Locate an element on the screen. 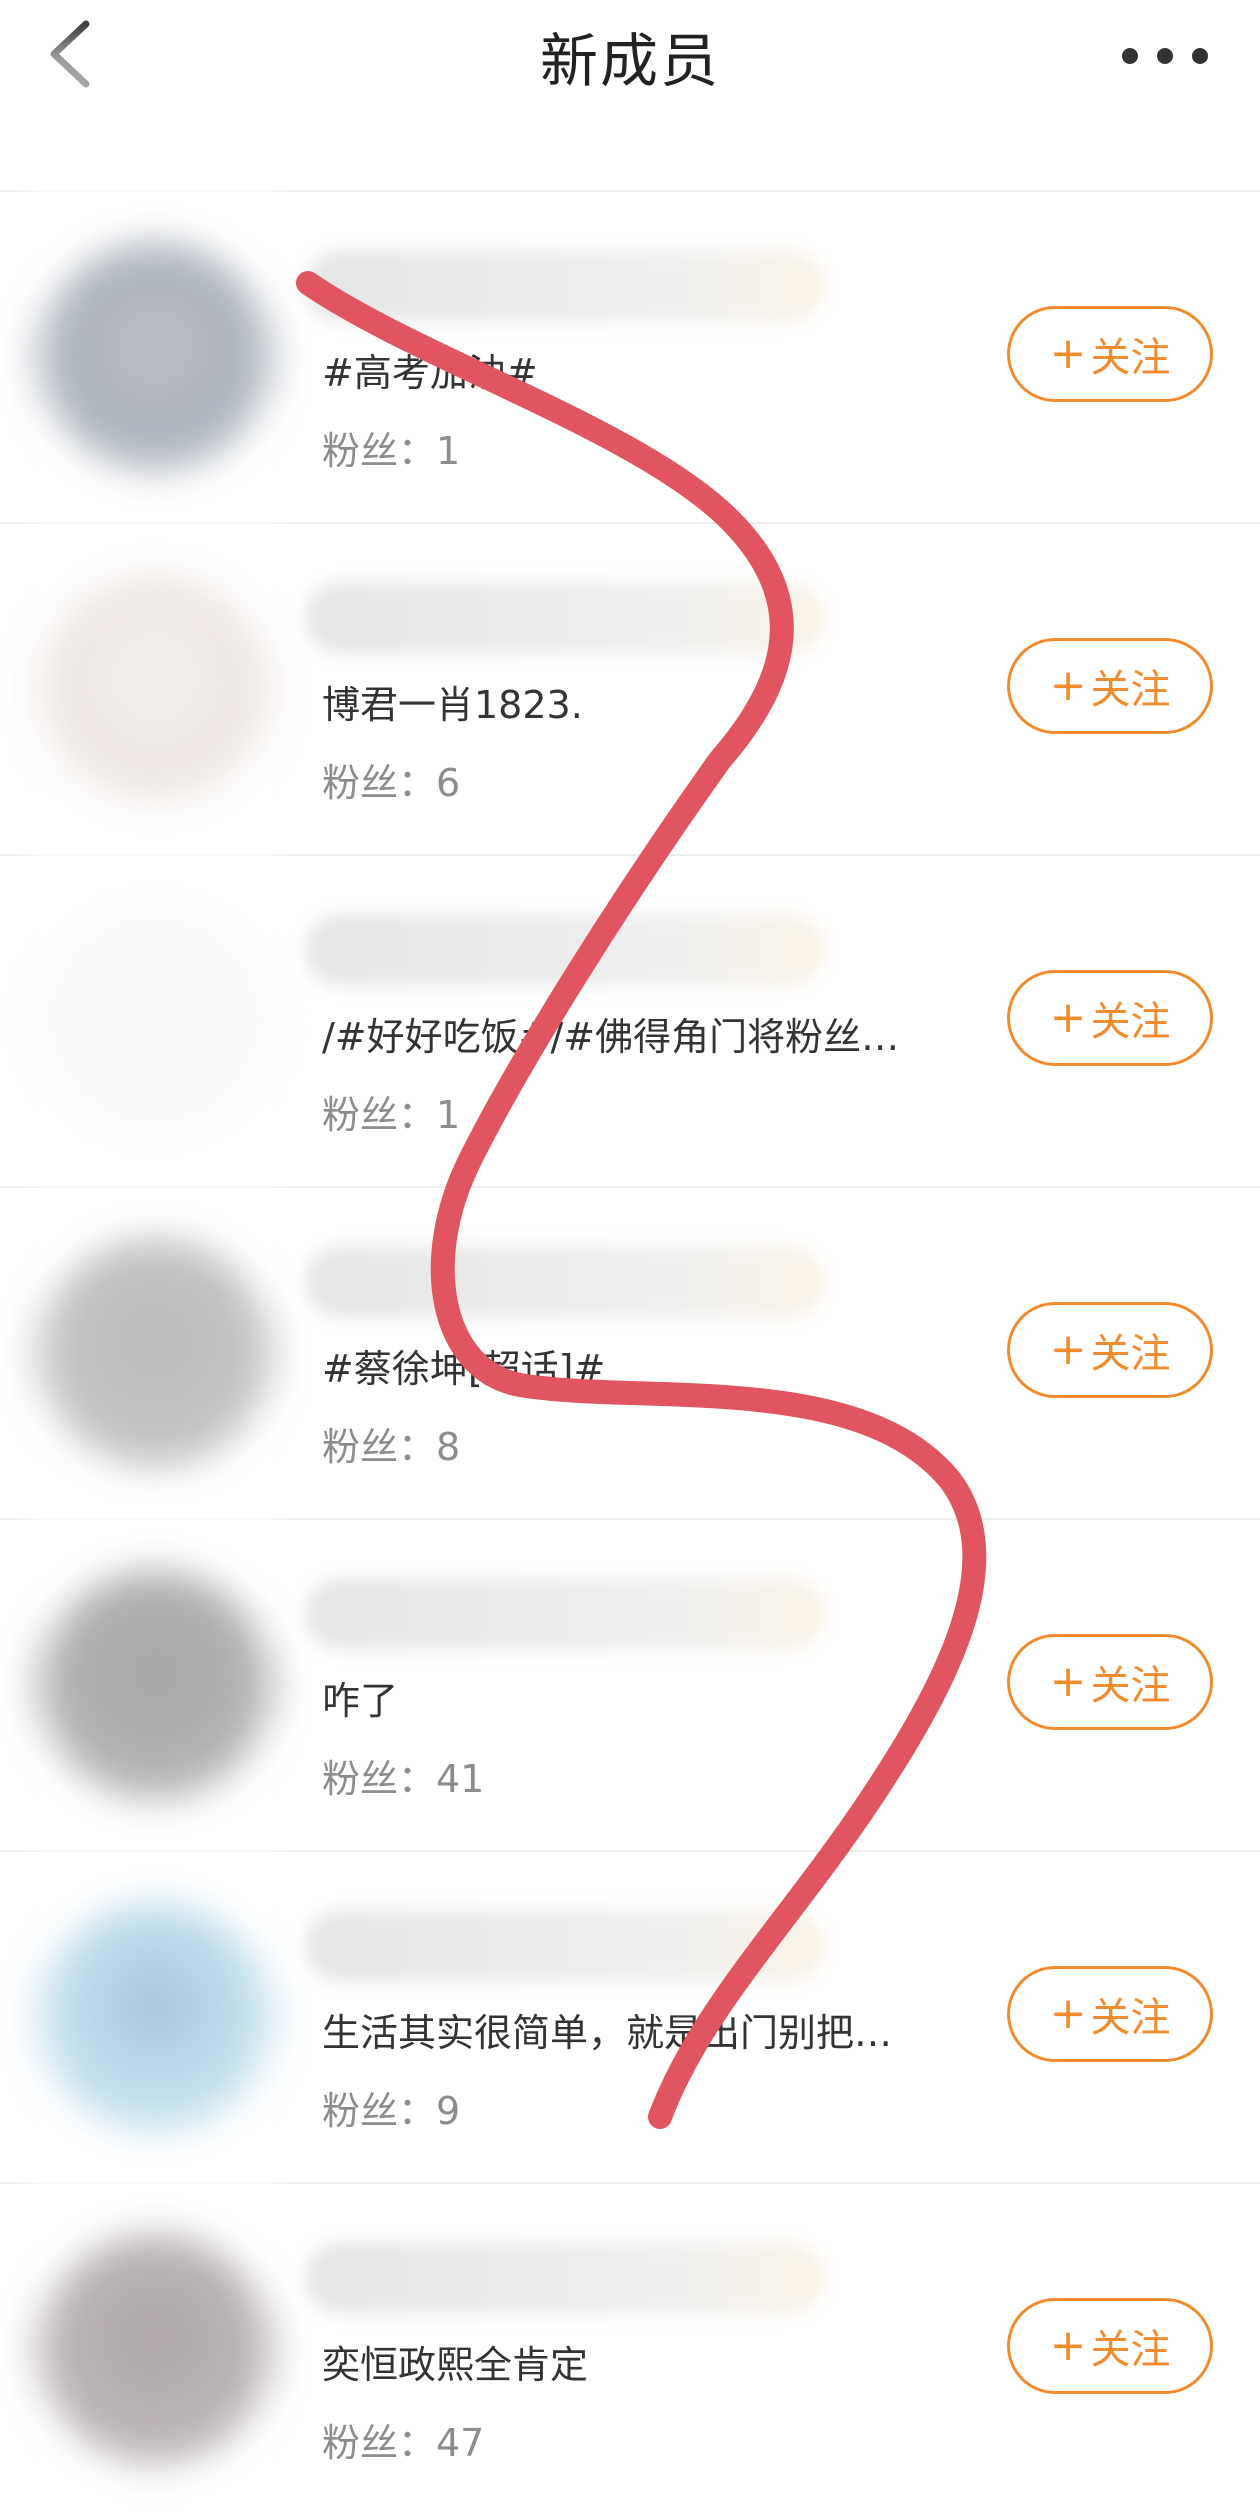 This screenshot has height=2512, width=1260. member-row: /#好好吃饭#/#佛得角门将粉丝… 粉丝：1 + 关注 is located at coordinates (630, 1022).